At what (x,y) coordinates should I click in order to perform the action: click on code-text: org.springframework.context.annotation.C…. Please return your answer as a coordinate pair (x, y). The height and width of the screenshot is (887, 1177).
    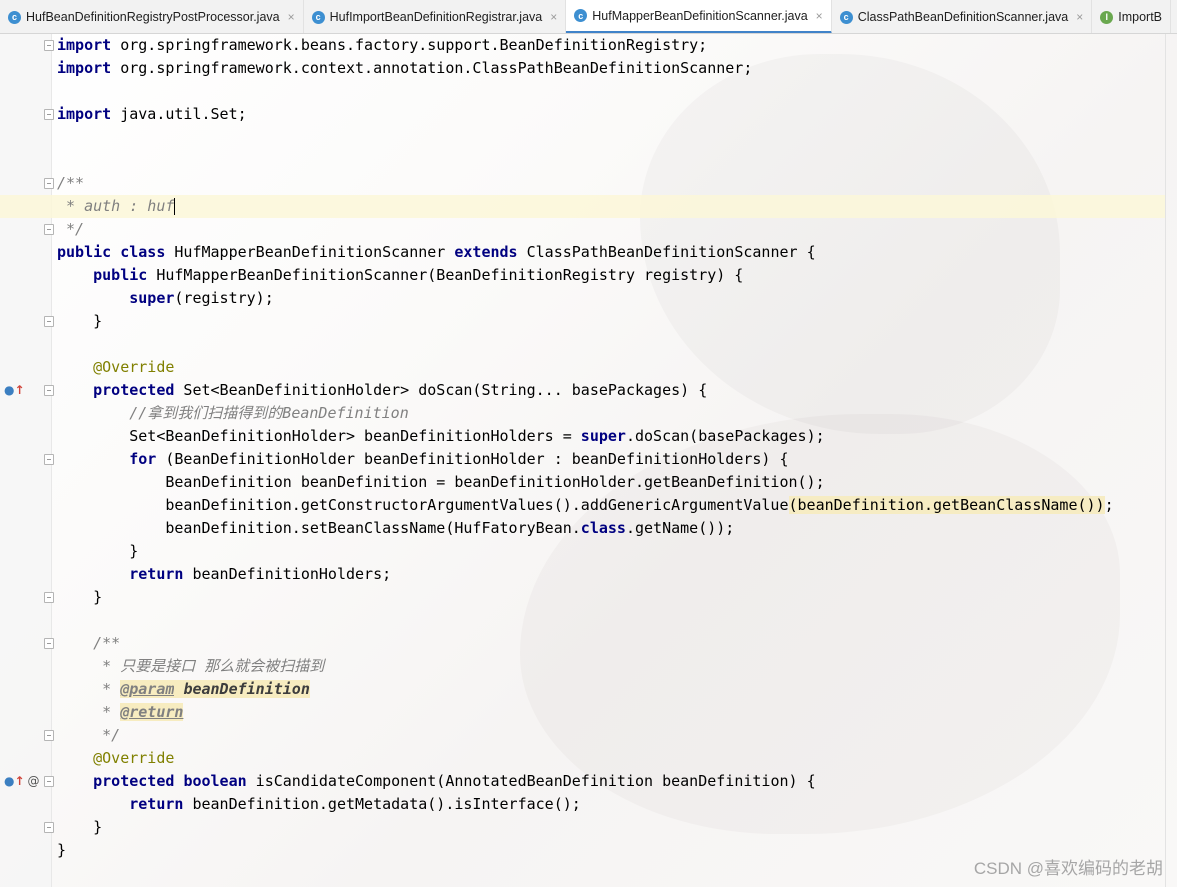
    Looking at the image, I should click on (432, 68).